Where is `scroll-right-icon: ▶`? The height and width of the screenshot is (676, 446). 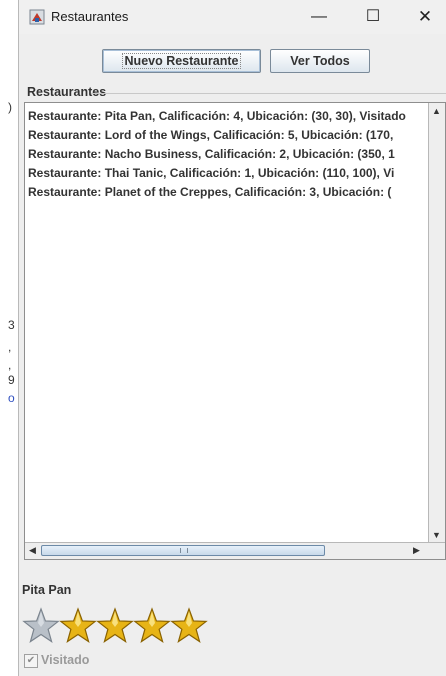 scroll-right-icon: ▶ is located at coordinates (416, 550).